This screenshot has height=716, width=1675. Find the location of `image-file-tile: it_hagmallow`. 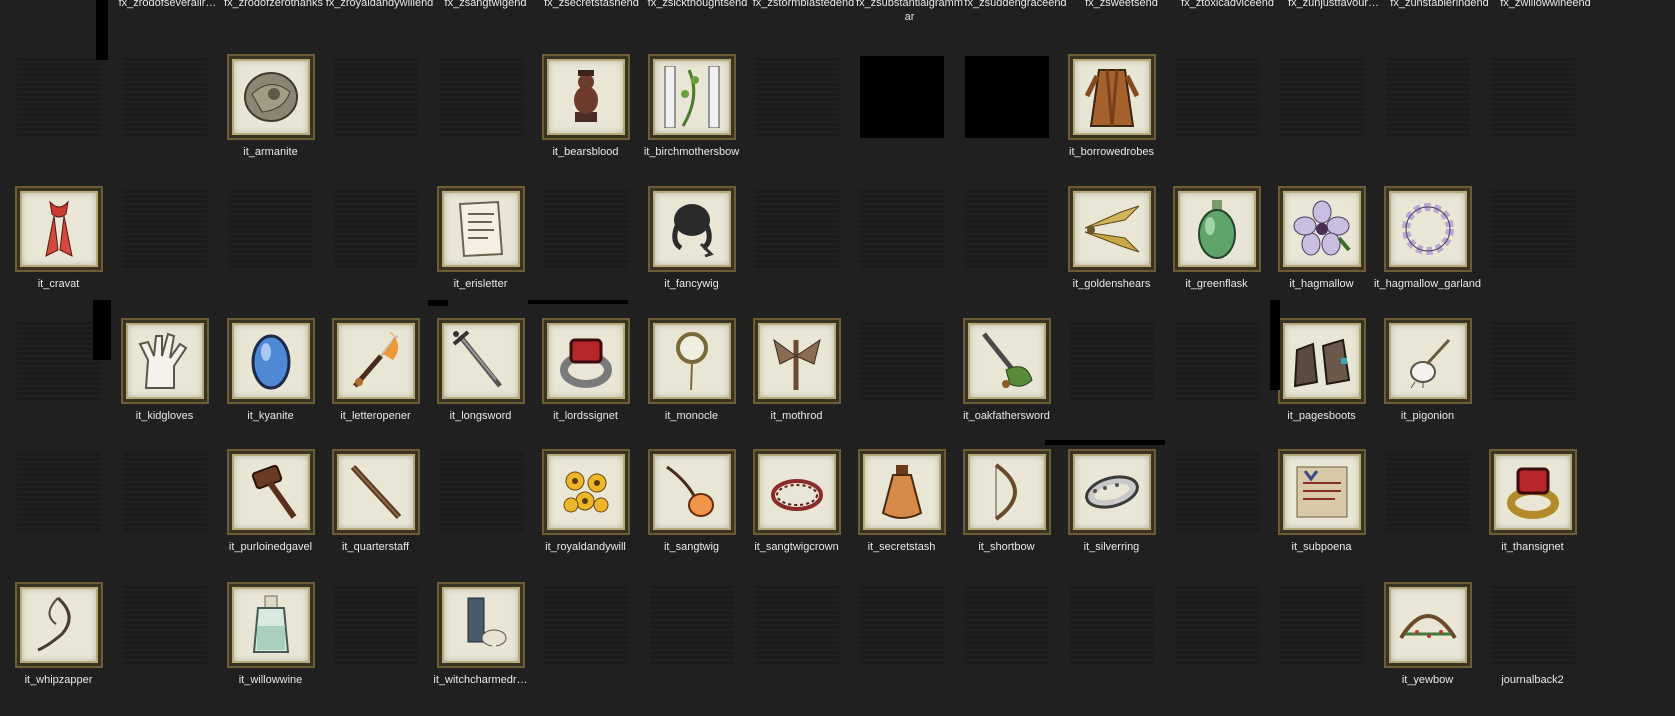

image-file-tile: it_hagmallow is located at coordinates (1321, 253).